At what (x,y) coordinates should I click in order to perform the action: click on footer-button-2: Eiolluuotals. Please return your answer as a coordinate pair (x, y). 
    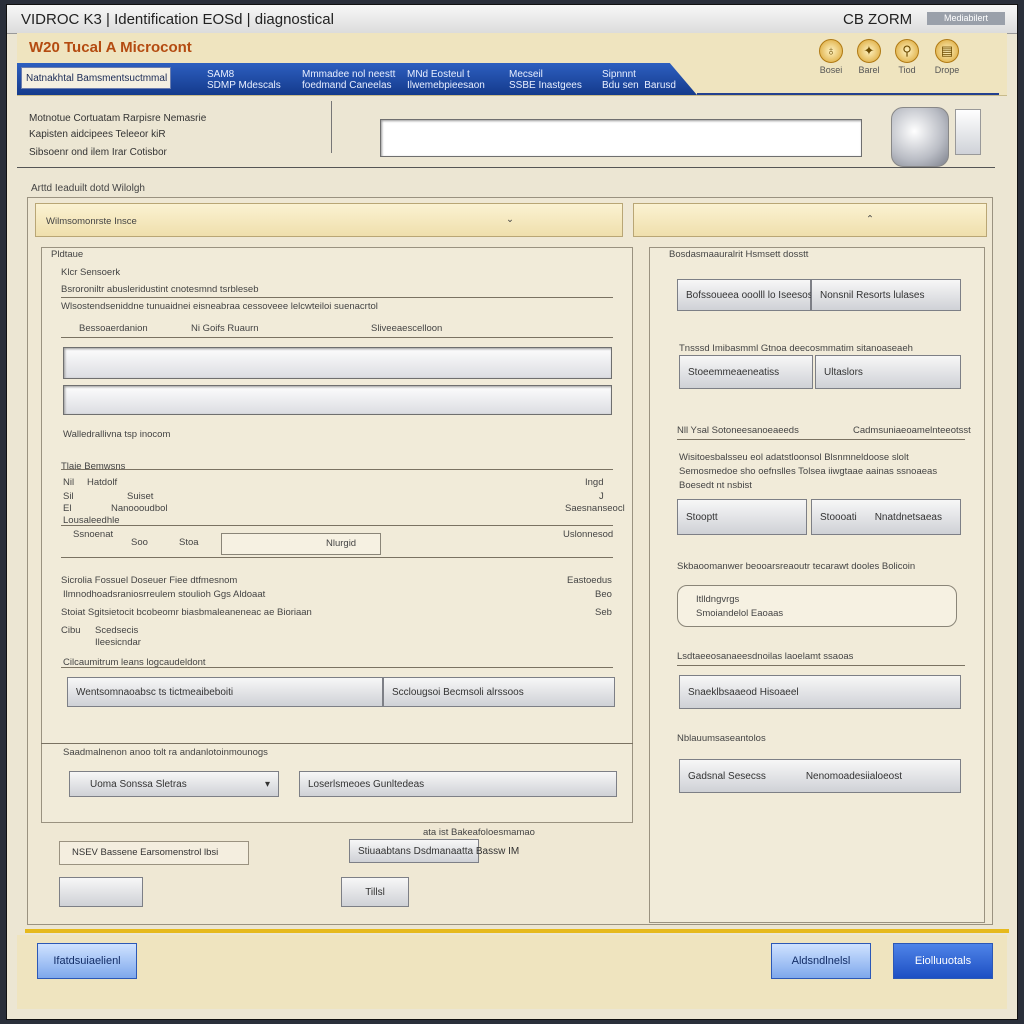
    Looking at the image, I should click on (943, 961).